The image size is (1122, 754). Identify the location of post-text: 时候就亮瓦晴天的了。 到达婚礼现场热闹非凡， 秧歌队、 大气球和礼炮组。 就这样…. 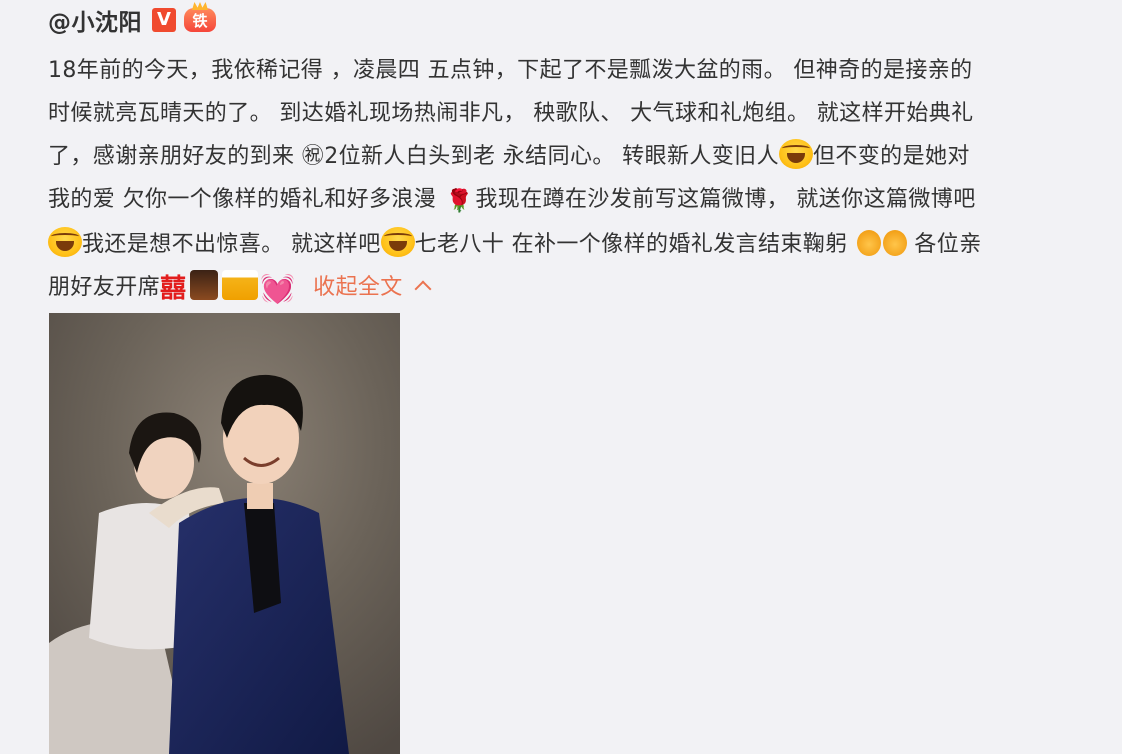
(511, 113).